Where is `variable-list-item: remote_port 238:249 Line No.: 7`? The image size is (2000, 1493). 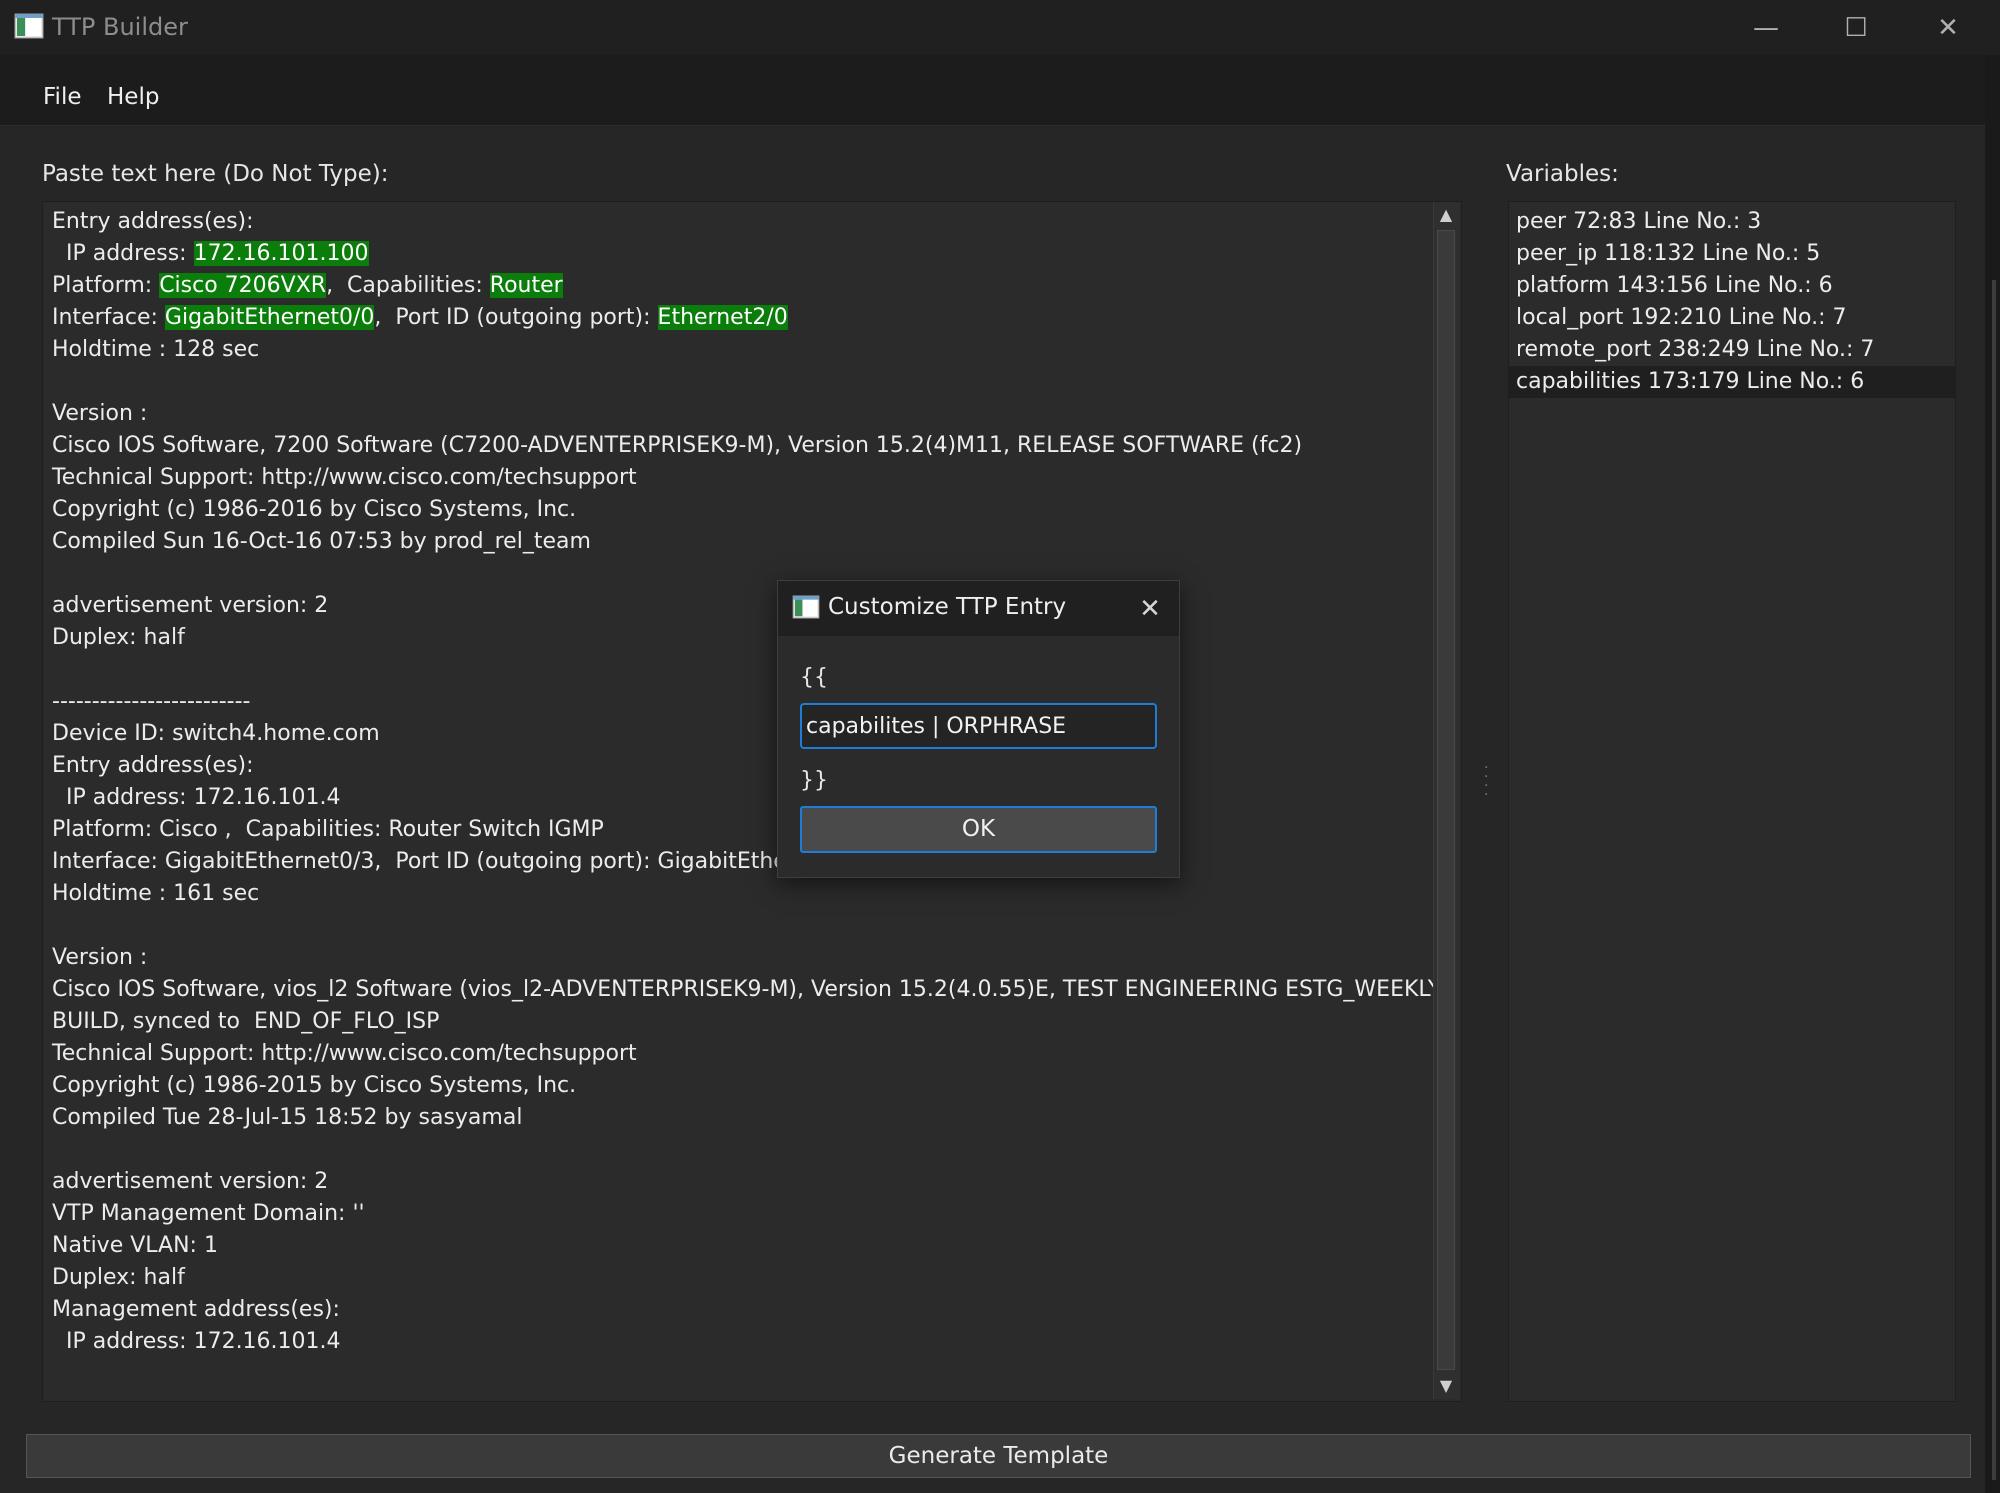
variable-list-item: remote_port 238:249 Line No.: 7 is located at coordinates (1732, 350).